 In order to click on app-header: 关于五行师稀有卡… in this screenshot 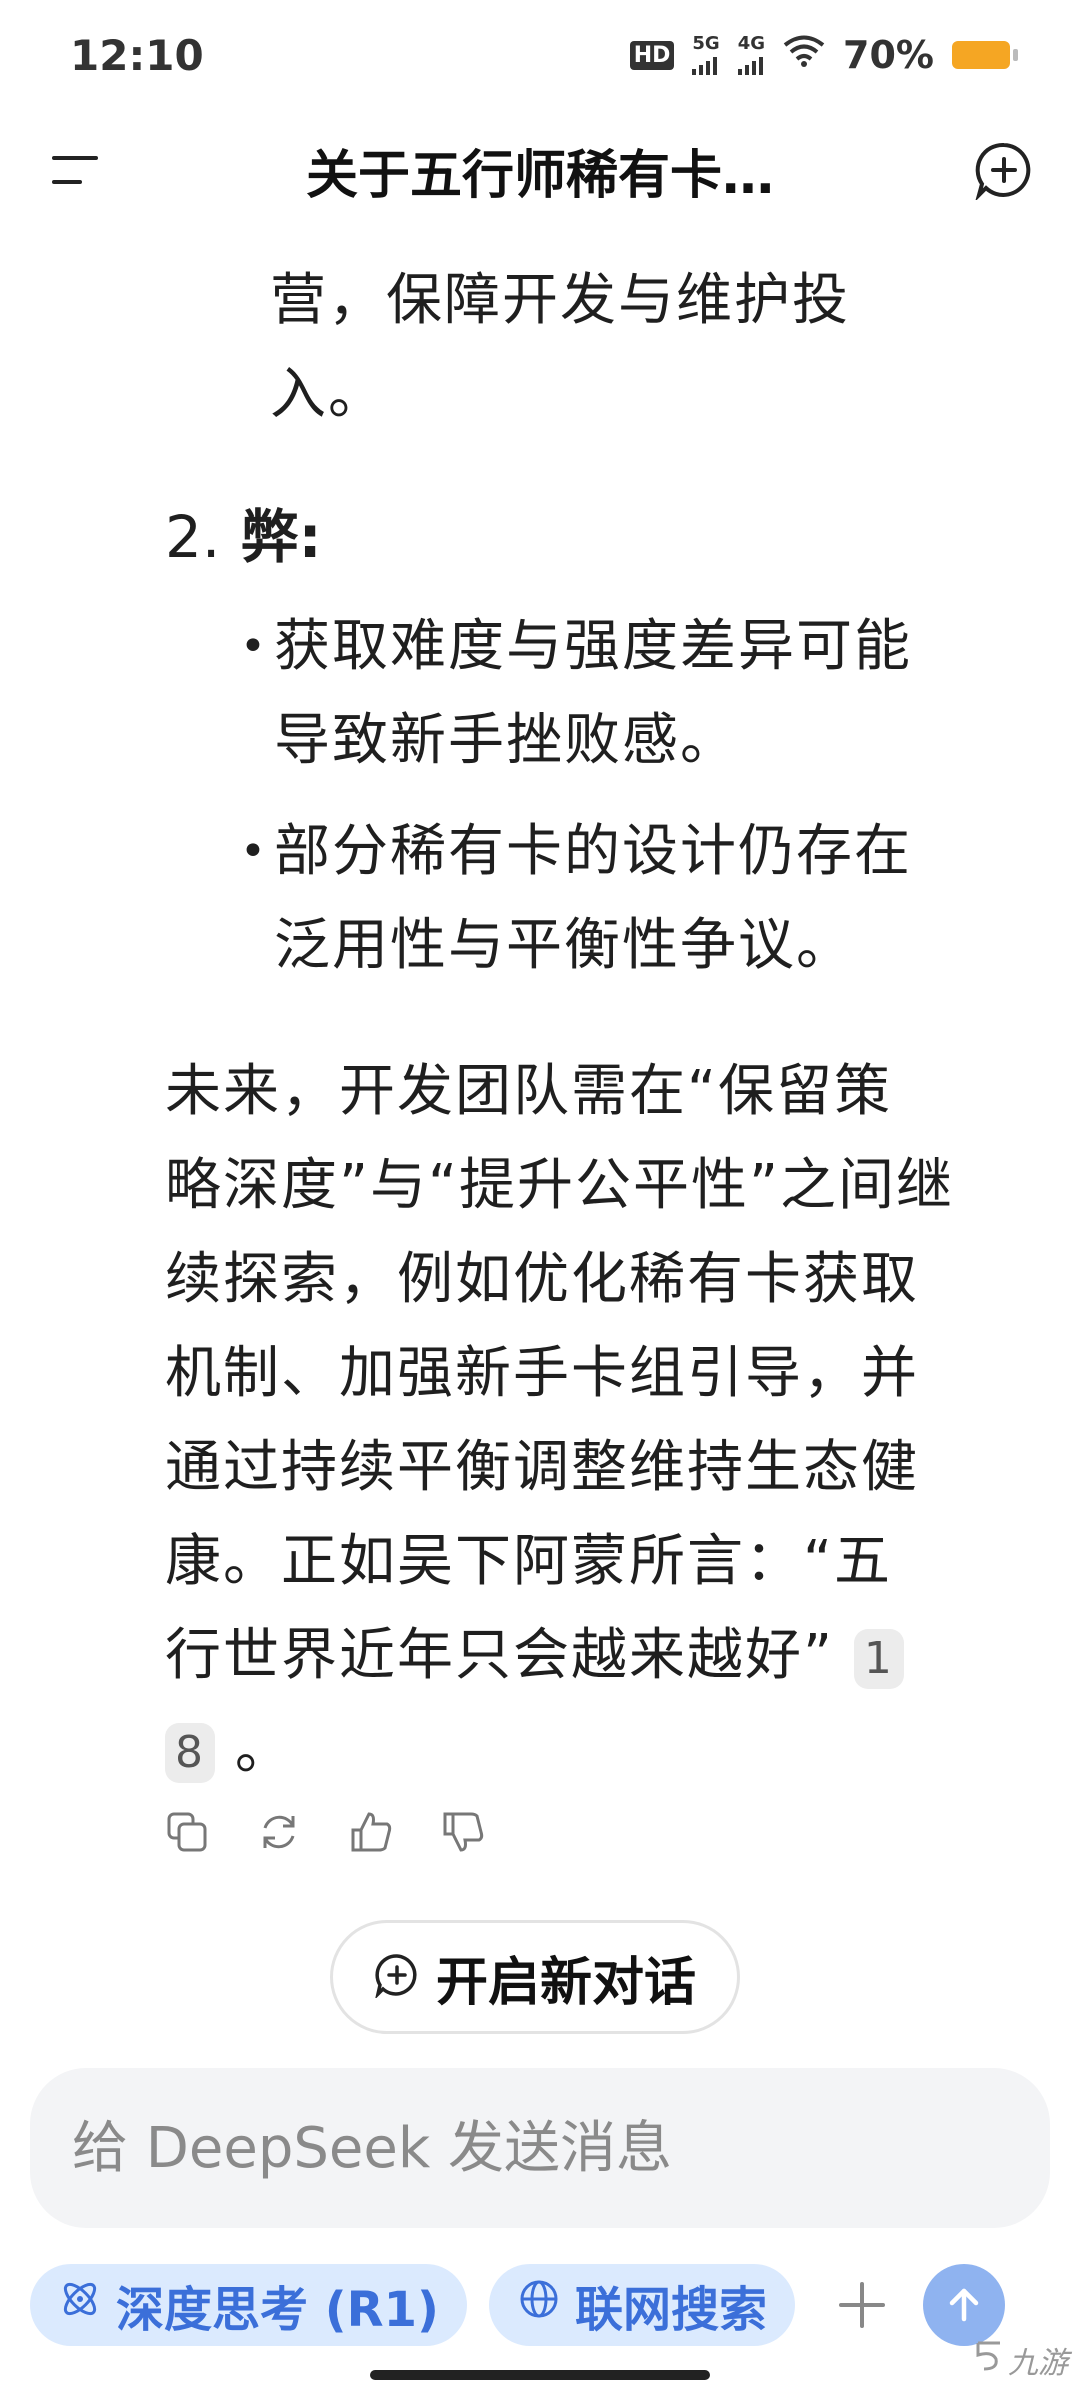, I will do `click(540, 170)`.